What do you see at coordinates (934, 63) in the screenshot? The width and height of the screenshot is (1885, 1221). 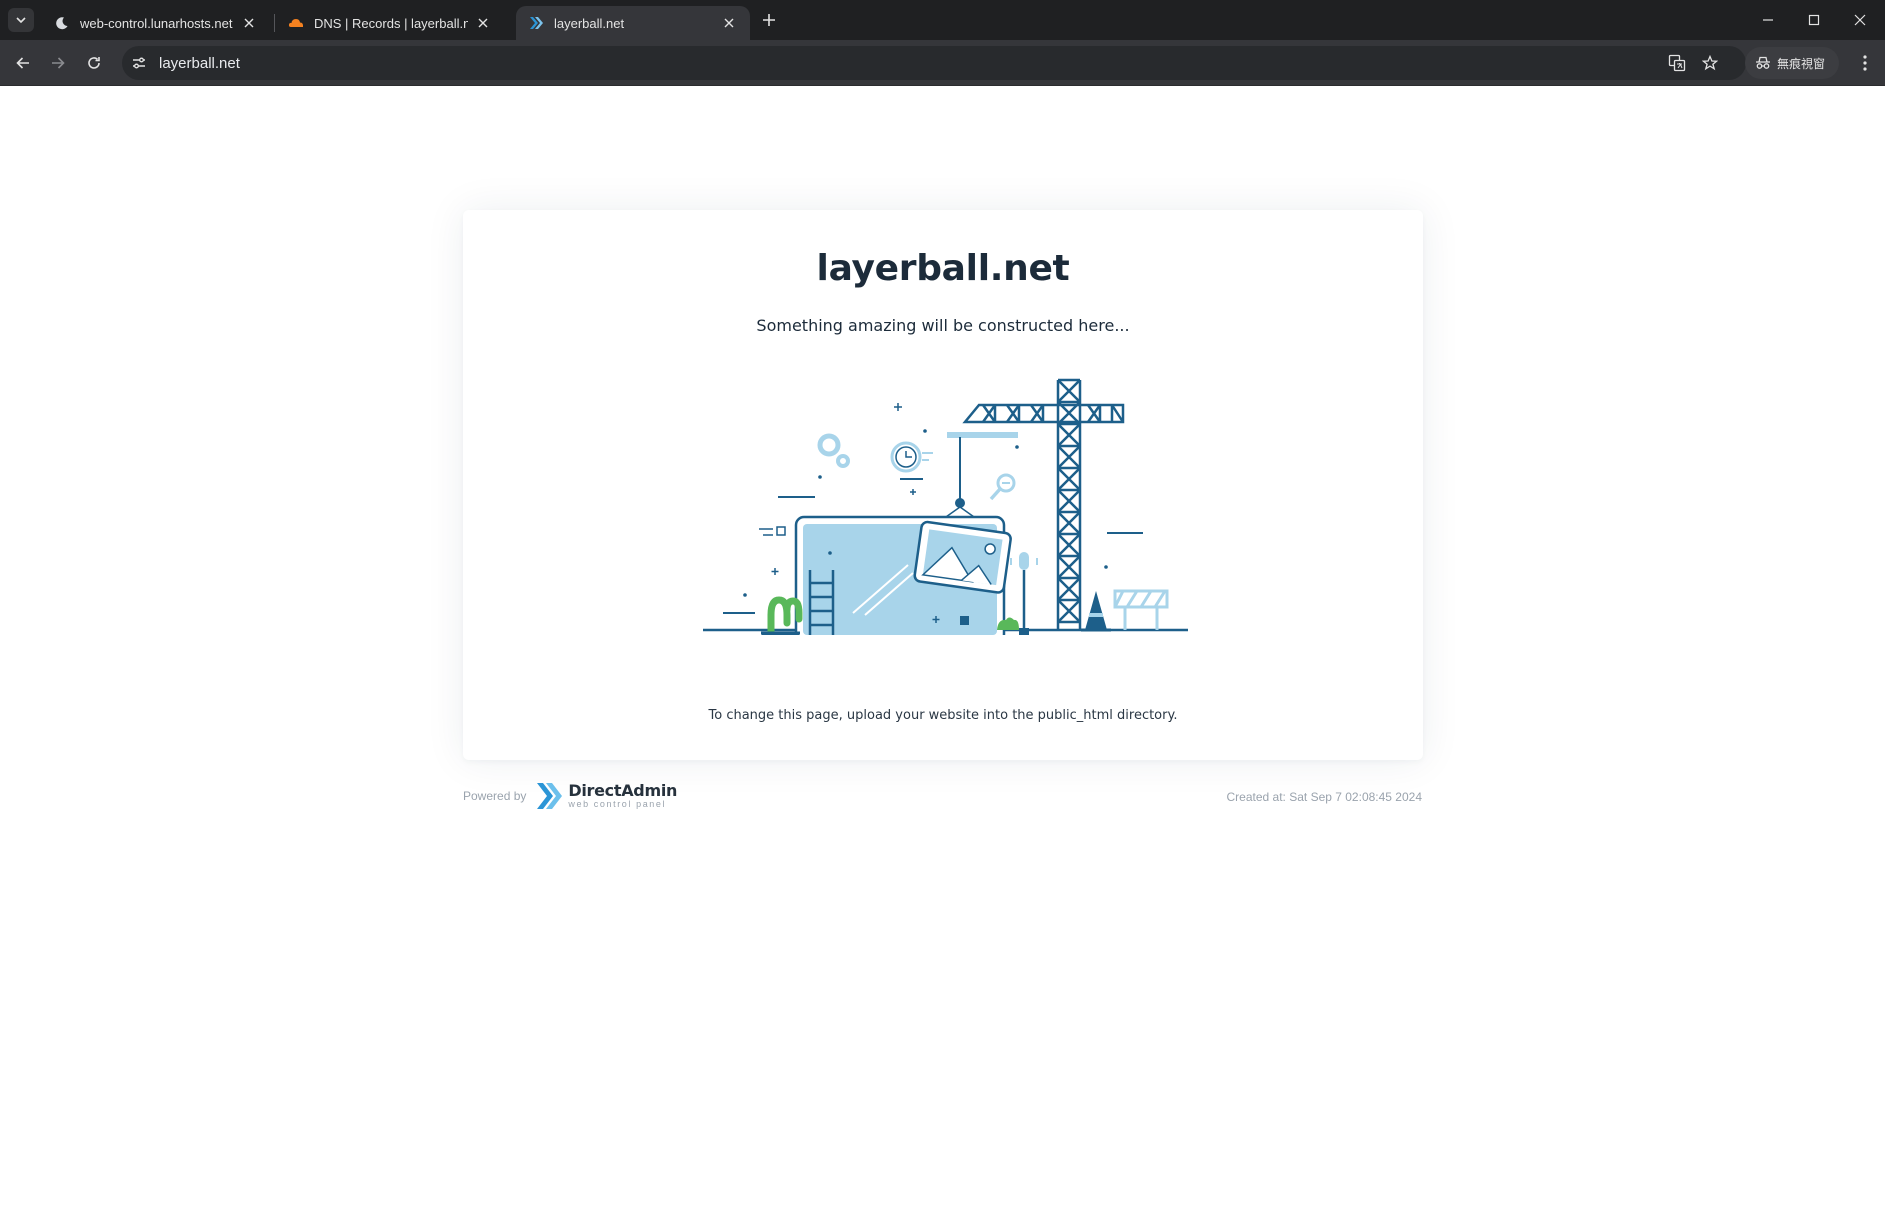 I see `address-bar: layerball.net` at bounding box center [934, 63].